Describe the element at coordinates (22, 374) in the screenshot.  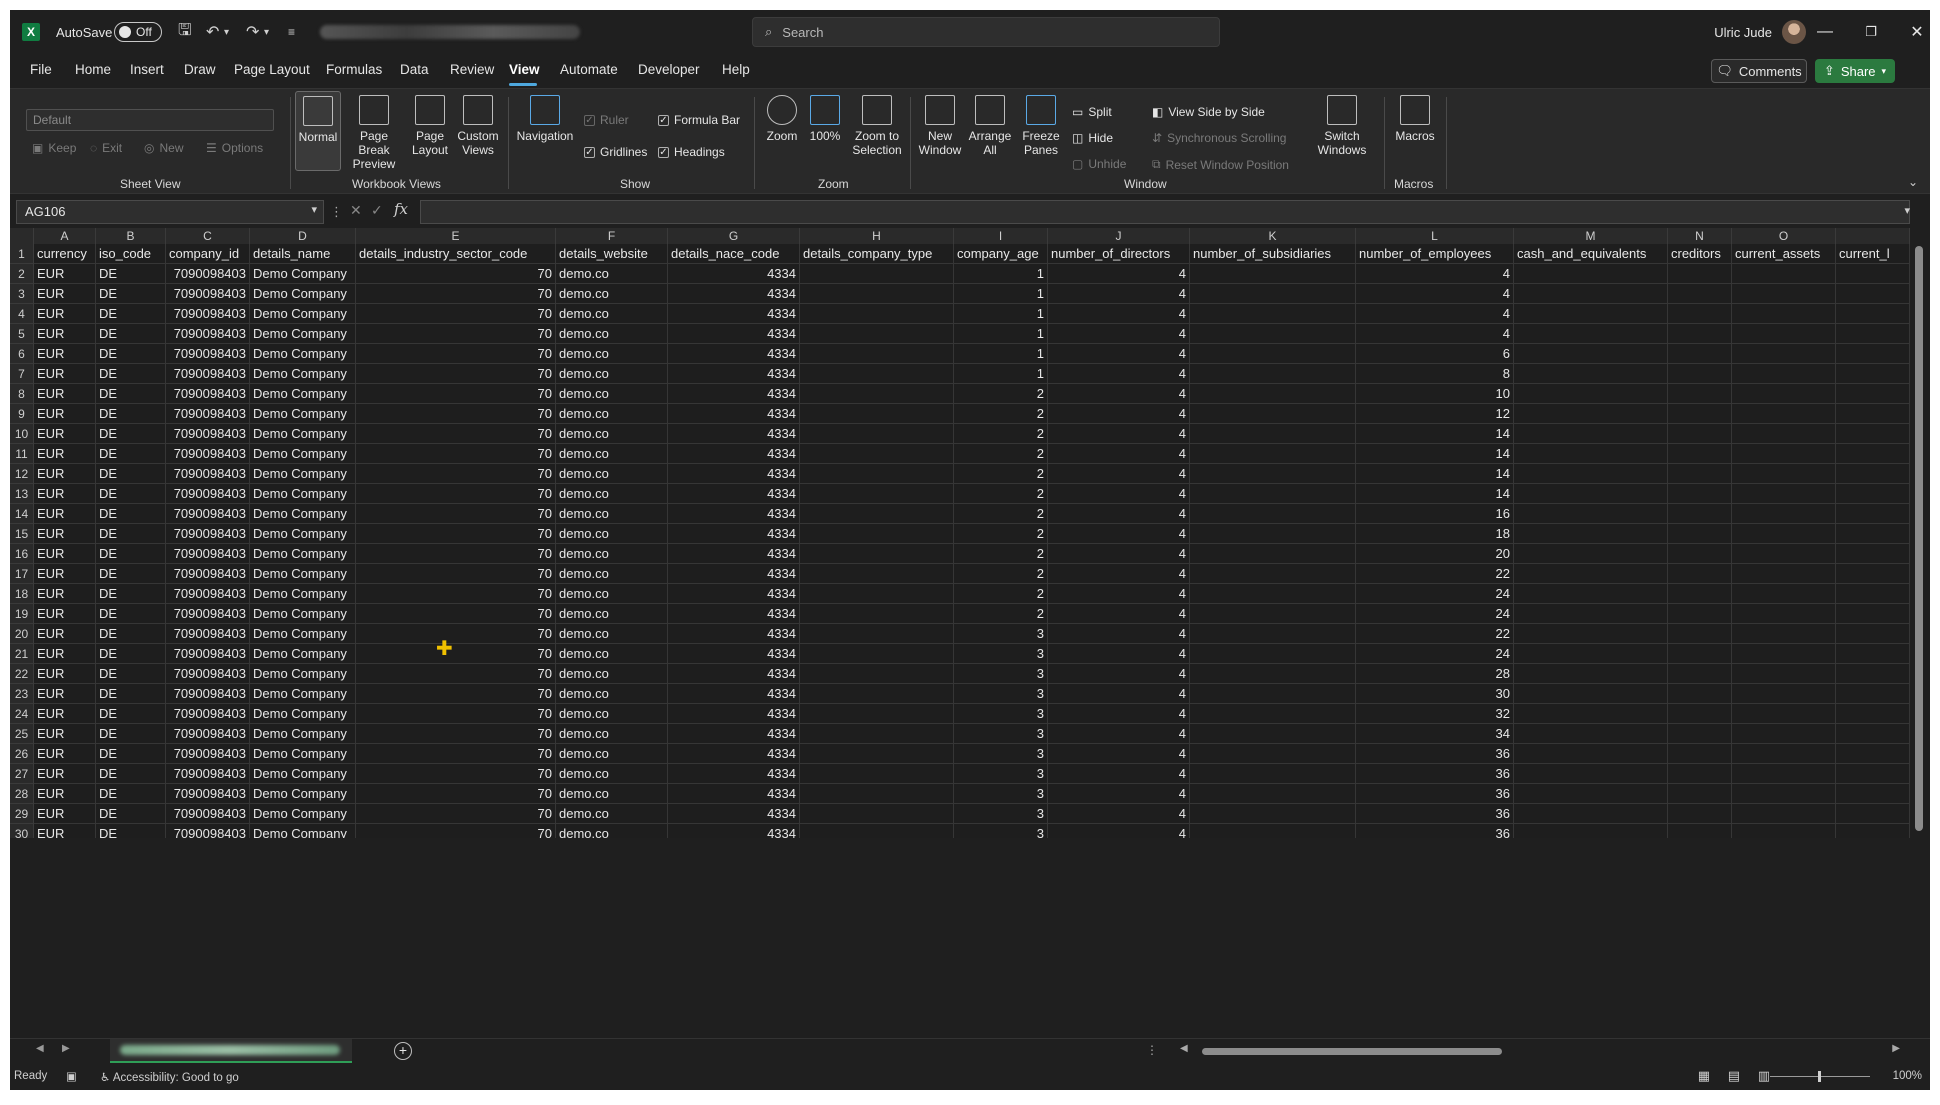
I see `row-header: 7` at that location.